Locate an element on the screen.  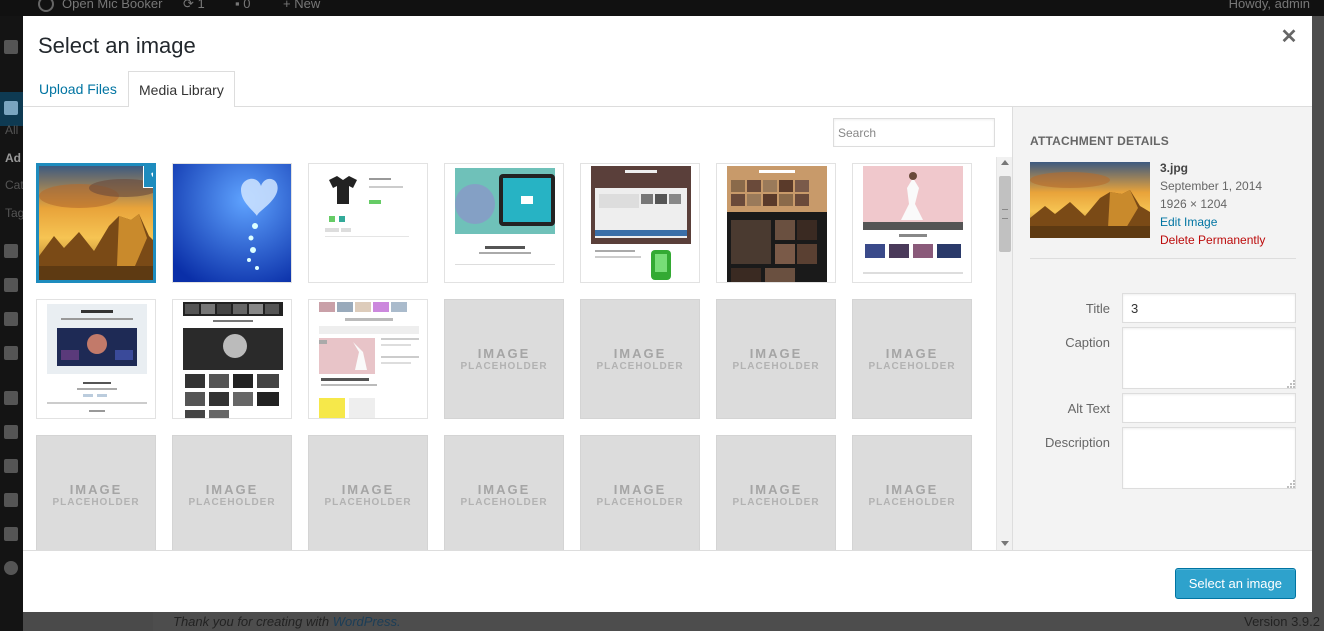
appearance-icon is located at coordinates (11, 398).